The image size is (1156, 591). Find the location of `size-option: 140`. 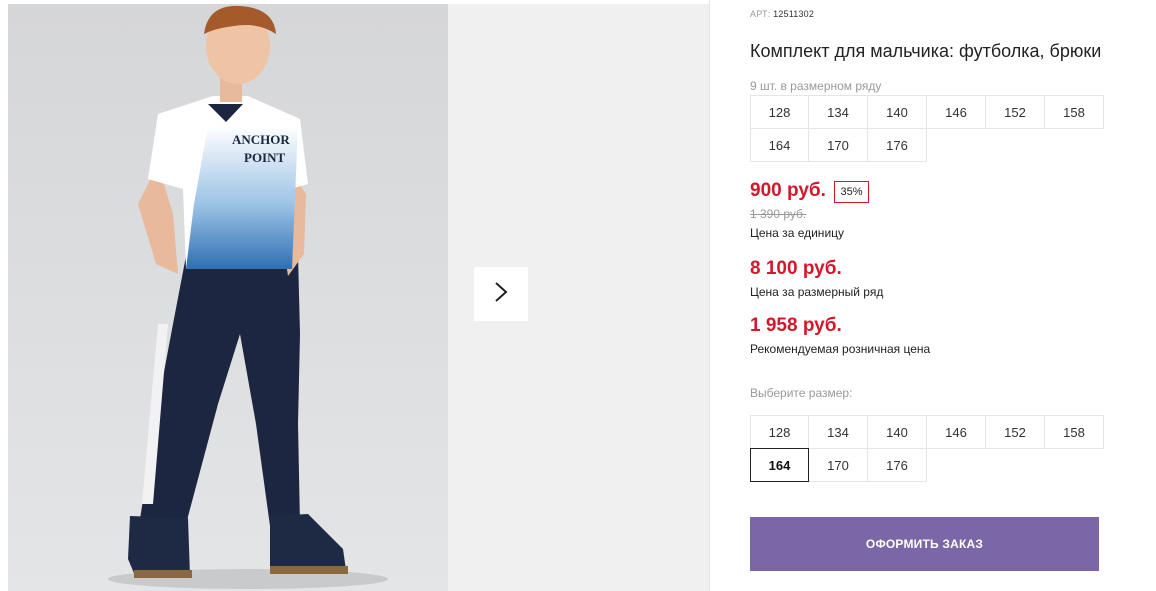

size-option: 140 is located at coordinates (897, 432).